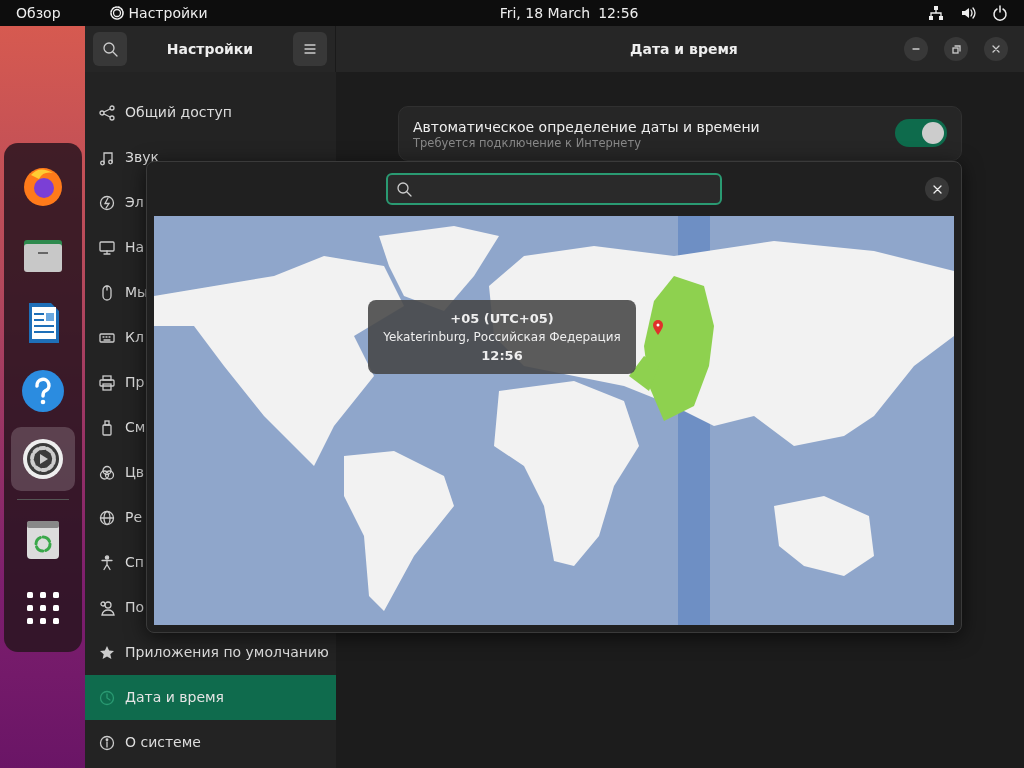 The width and height of the screenshot is (1024, 768). I want to click on network-icon, so click(936, 13).